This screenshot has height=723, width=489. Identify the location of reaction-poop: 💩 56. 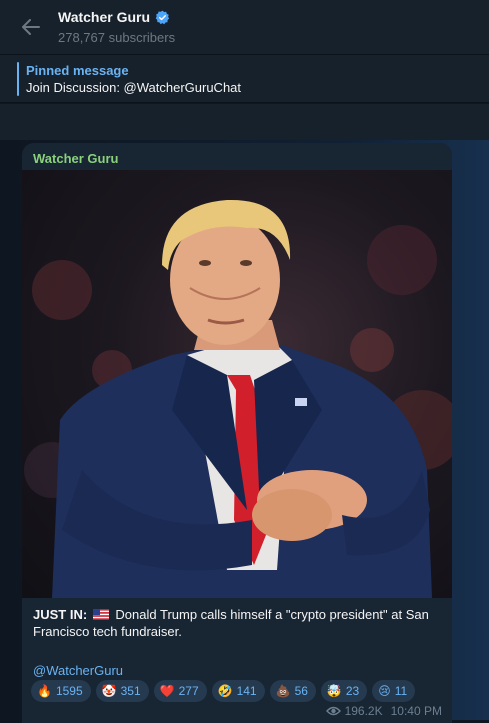
(292, 691).